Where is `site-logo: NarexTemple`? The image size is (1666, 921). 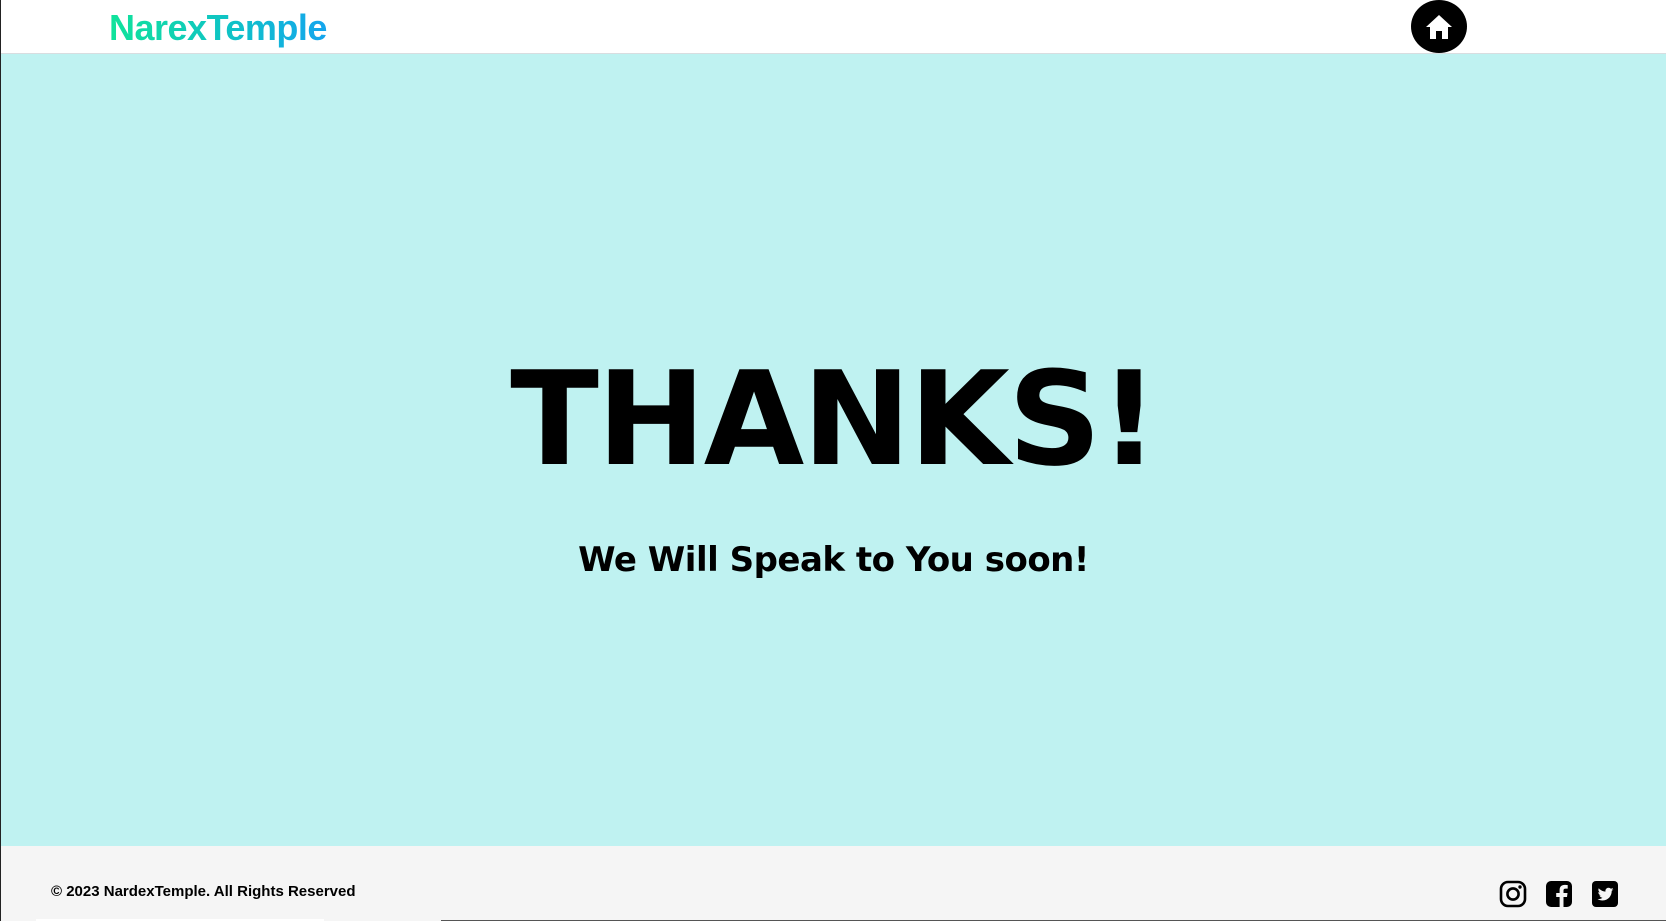
site-logo: NarexTemple is located at coordinates (218, 28).